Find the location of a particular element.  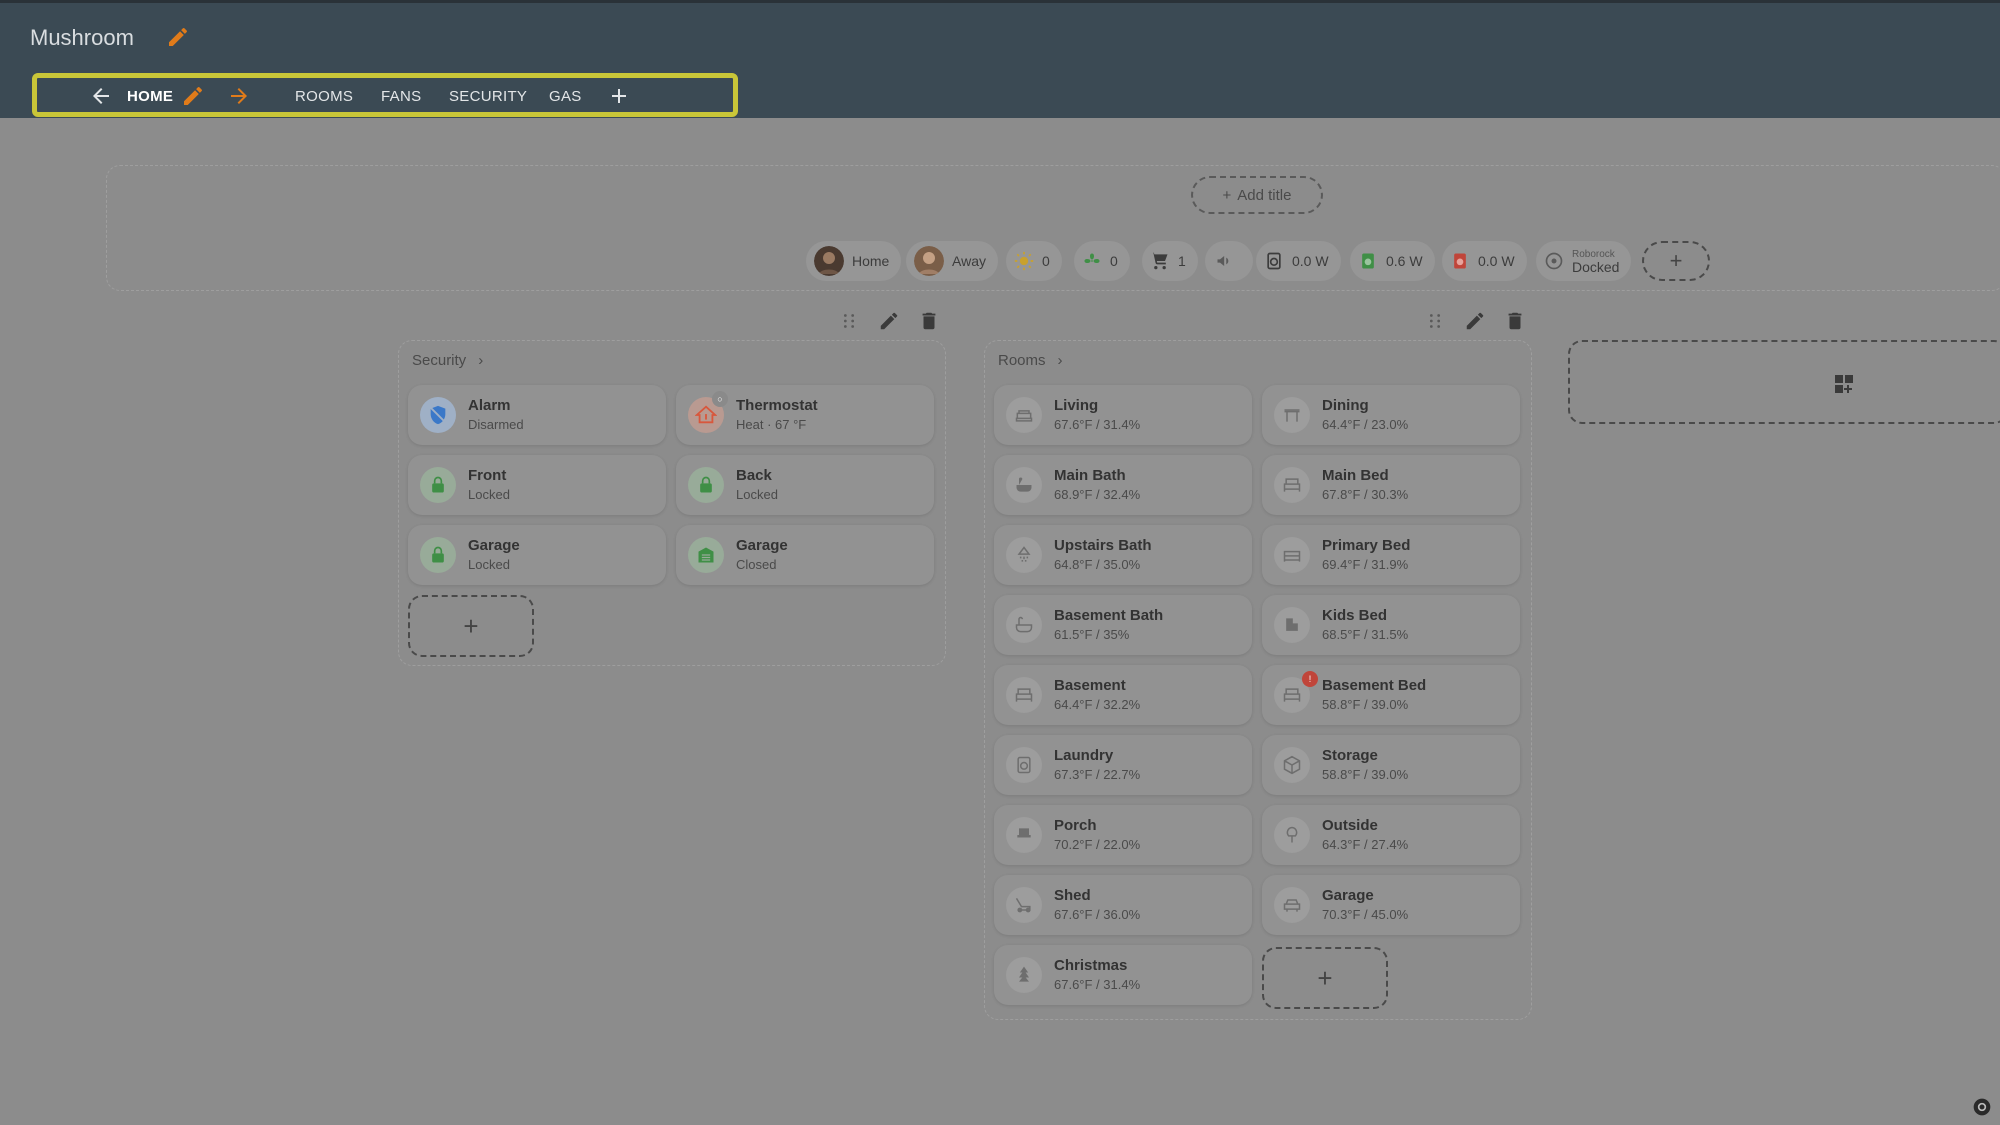

settings-gear-icon is located at coordinates (1982, 1107).